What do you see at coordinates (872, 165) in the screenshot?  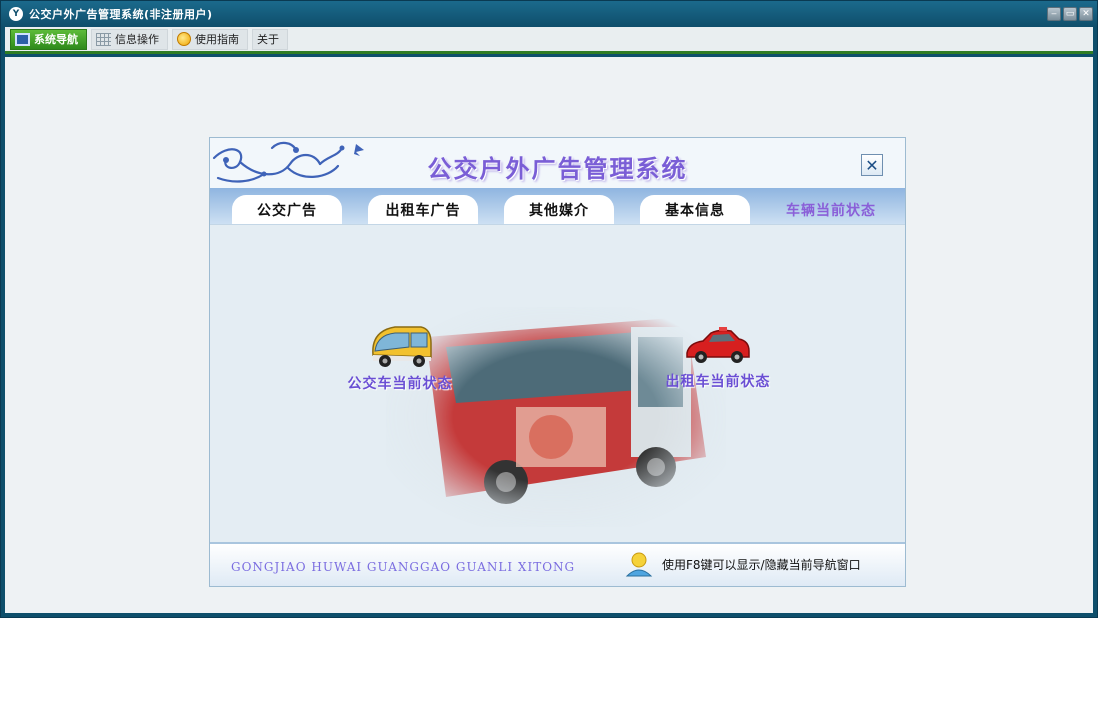 I see `close-panel-button: ✕` at bounding box center [872, 165].